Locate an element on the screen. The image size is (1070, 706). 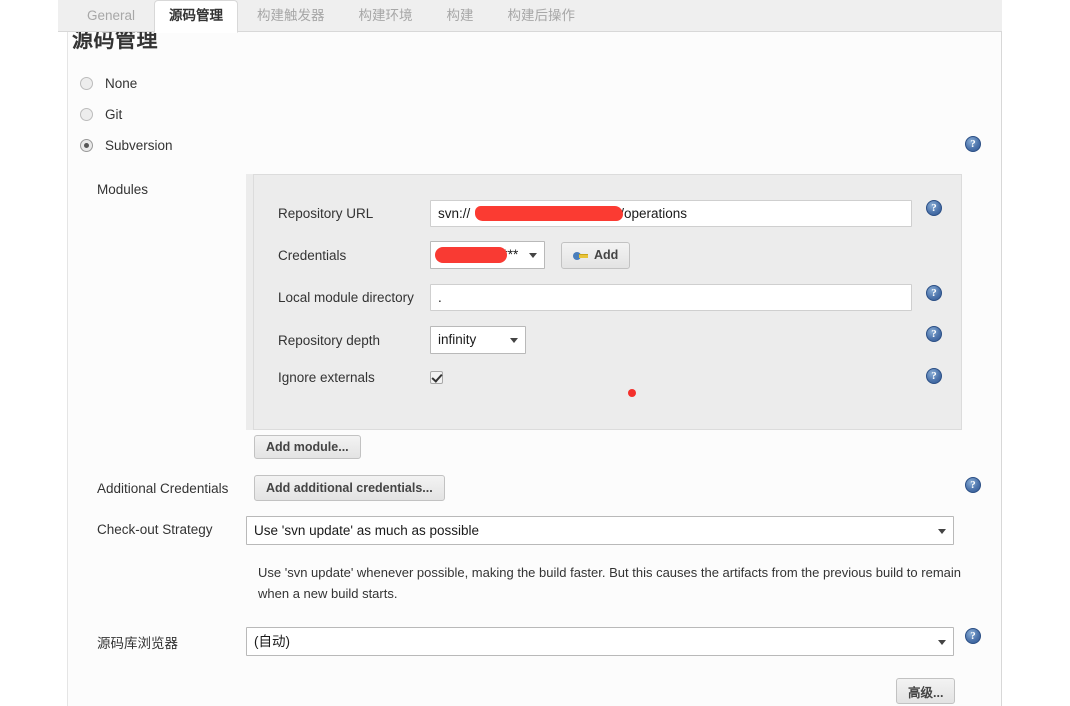
scm-option-git-label: Git is located at coordinates (114, 114).